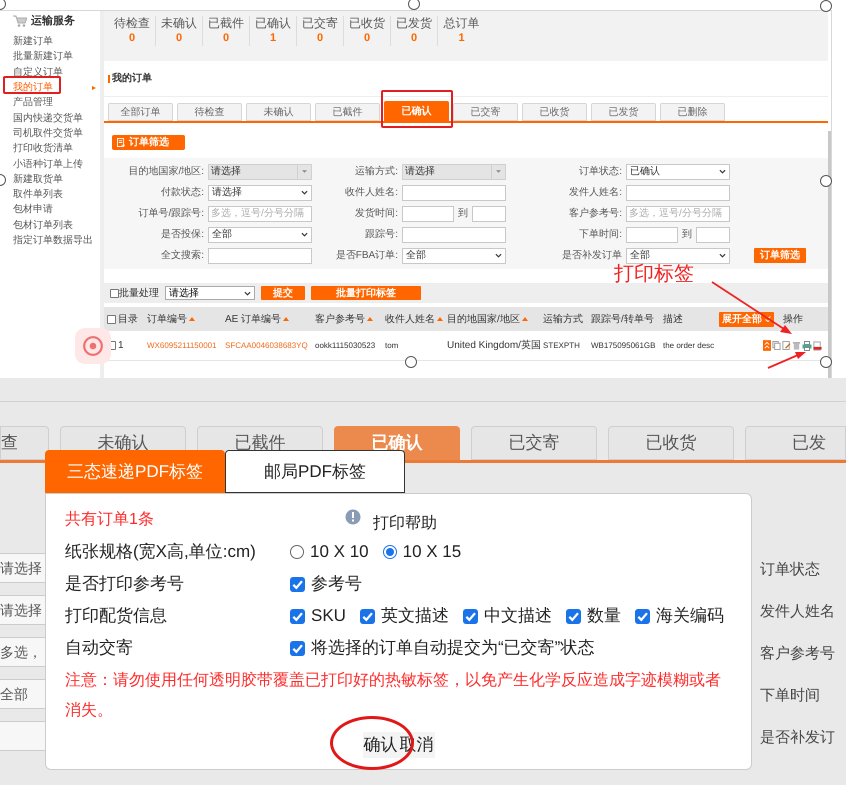 The height and width of the screenshot is (785, 846). I want to click on sidebar-item: 包材订单列表, so click(43, 226).